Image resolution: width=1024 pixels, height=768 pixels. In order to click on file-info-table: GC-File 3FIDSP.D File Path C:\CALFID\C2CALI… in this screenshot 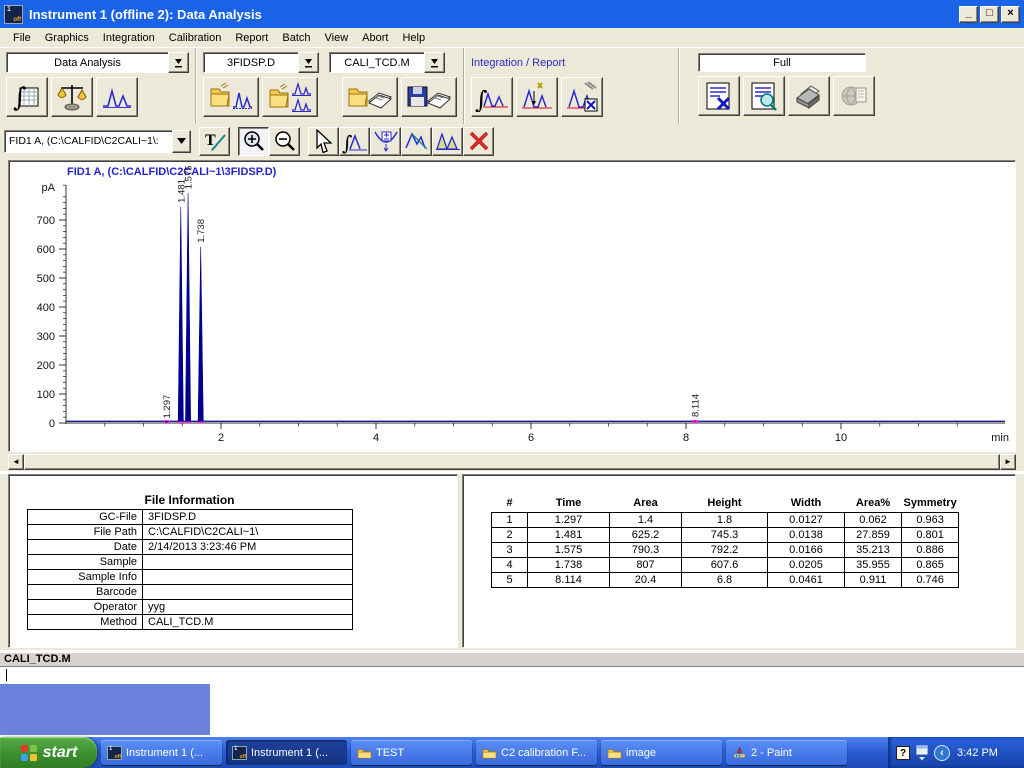, I will do `click(190, 569)`.